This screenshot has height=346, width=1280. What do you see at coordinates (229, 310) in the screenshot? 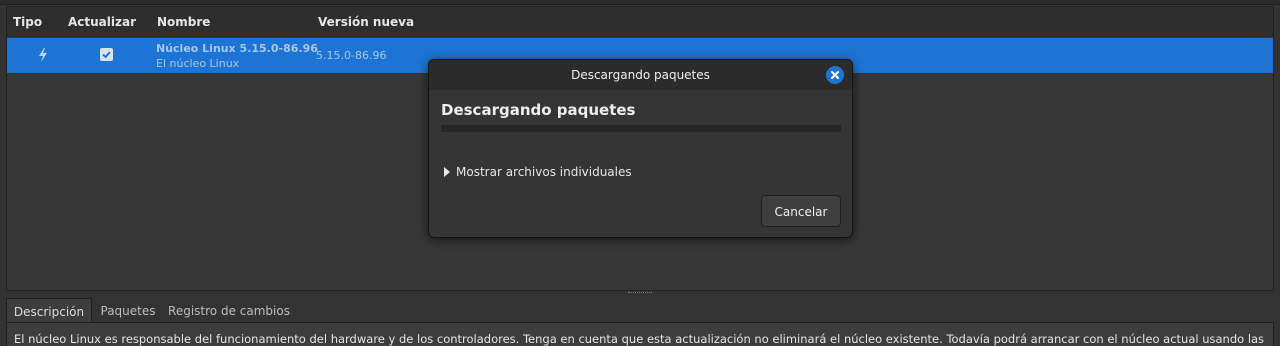
I see `tab-changelog: Registro de cambios` at bounding box center [229, 310].